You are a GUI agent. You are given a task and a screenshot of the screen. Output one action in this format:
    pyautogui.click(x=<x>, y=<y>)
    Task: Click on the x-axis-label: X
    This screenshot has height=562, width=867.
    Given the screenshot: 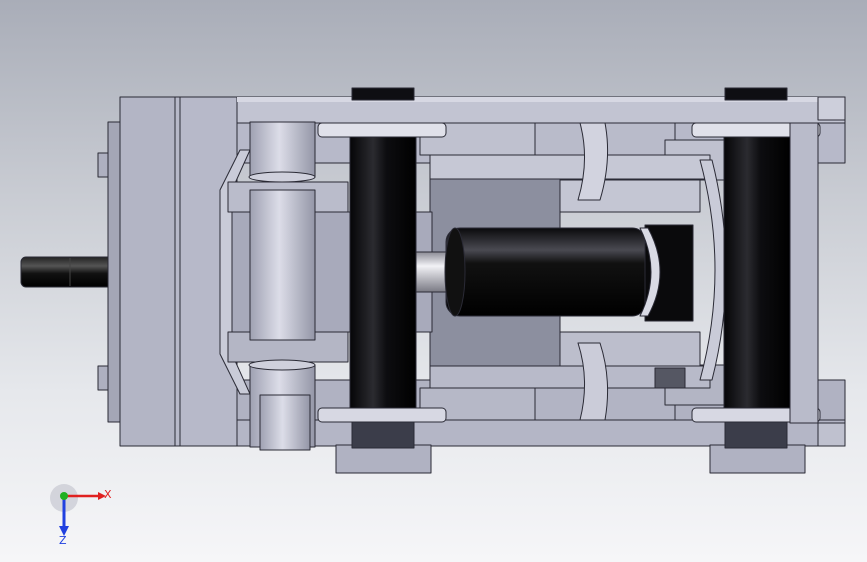 What is the action you would take?
    pyautogui.click(x=108, y=494)
    